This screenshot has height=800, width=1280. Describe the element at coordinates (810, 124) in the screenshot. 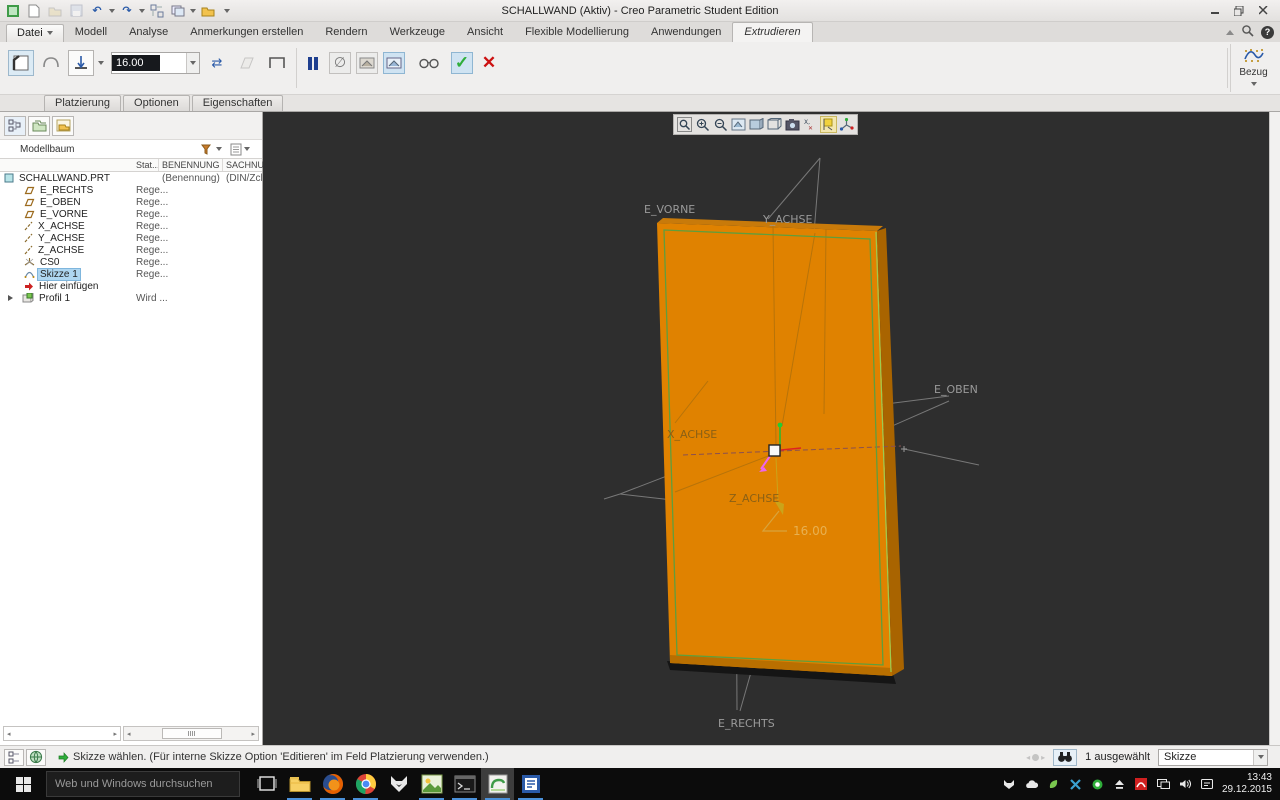

I see `datum-display-icon: X, ✕` at that location.